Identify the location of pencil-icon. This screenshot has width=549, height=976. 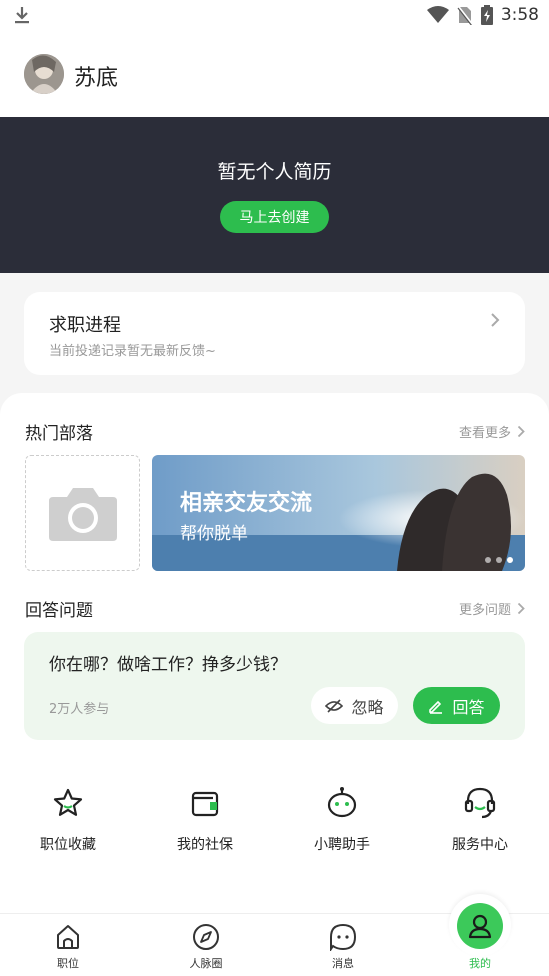
(436, 707).